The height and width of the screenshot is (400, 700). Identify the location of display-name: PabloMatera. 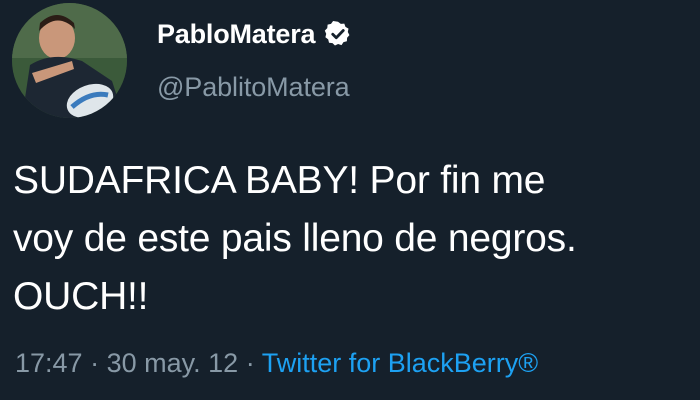
(236, 34).